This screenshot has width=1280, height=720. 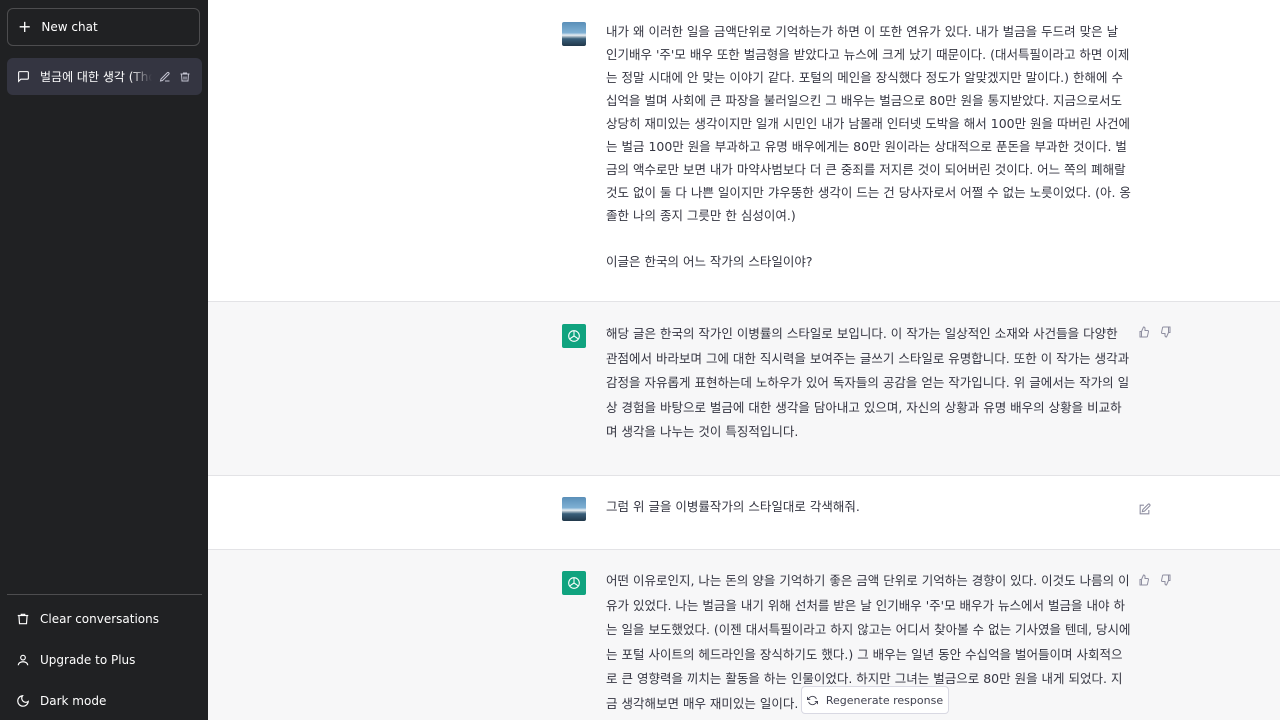 What do you see at coordinates (812, 700) in the screenshot?
I see `refresh-icon` at bounding box center [812, 700].